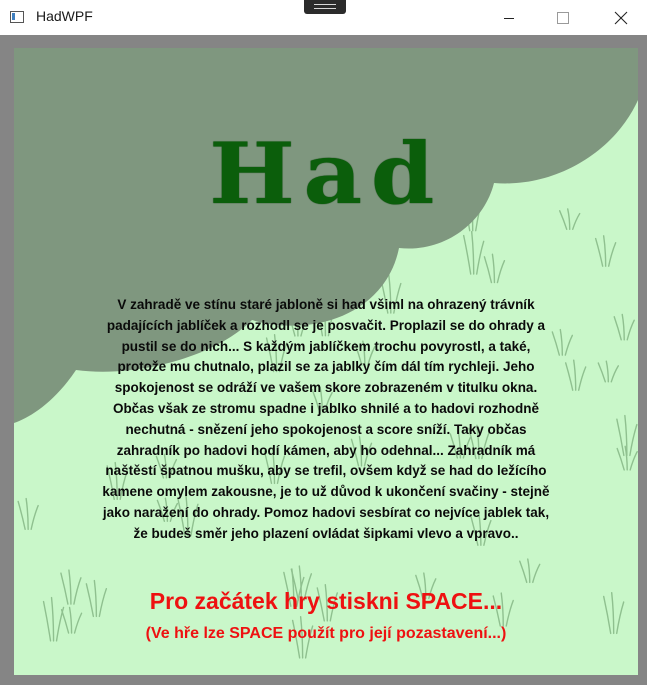  I want to click on close-icon, so click(621, 17).